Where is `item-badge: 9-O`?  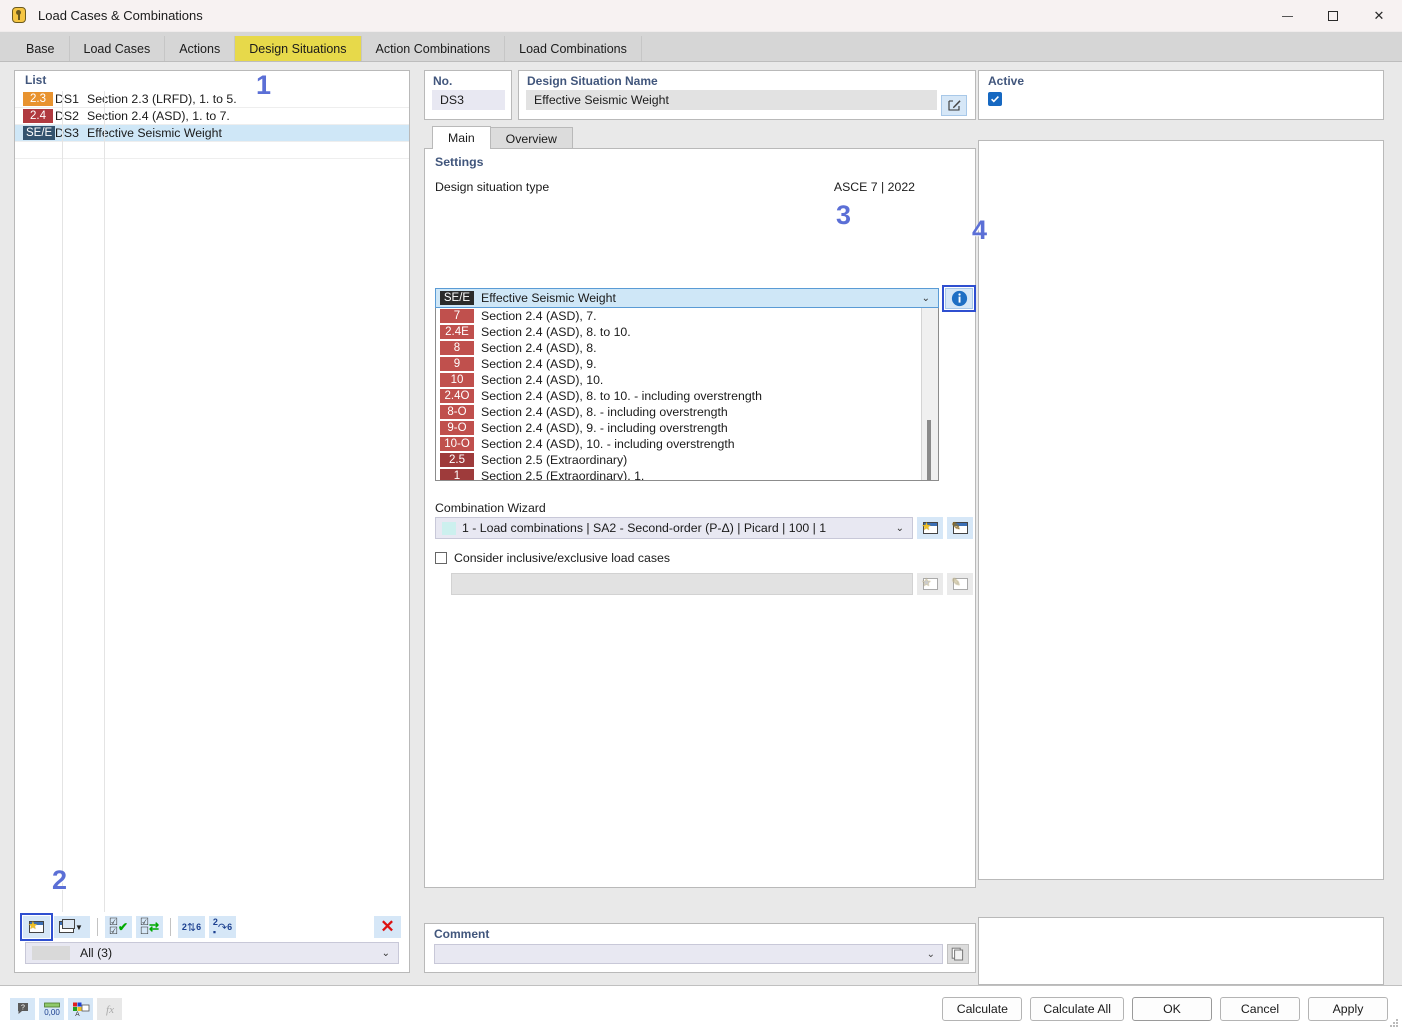 item-badge: 9-O is located at coordinates (457, 428).